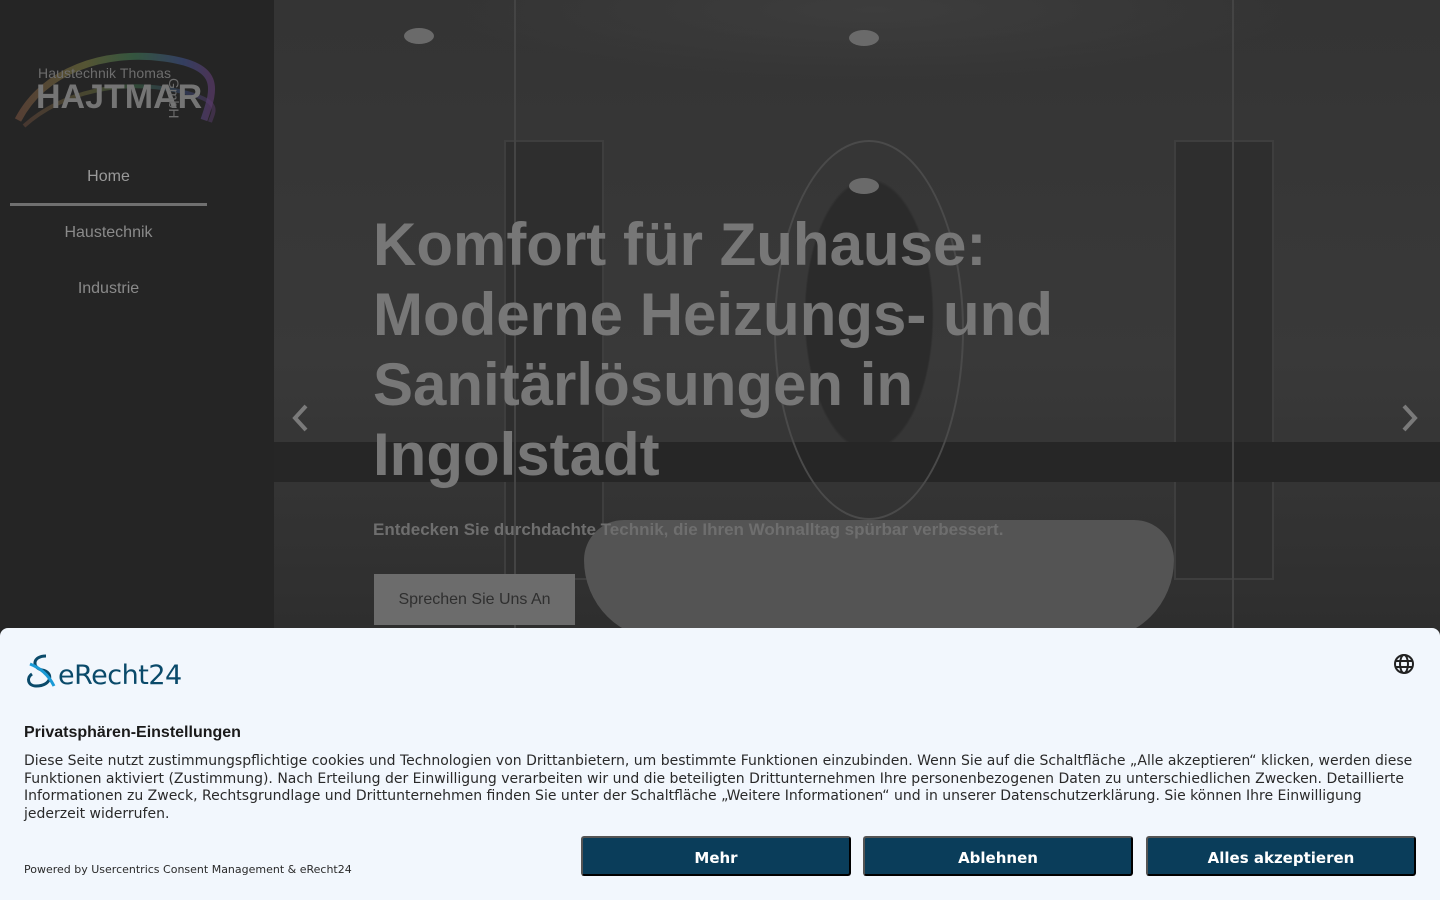  I want to click on chevron-right-icon, so click(1410, 418).